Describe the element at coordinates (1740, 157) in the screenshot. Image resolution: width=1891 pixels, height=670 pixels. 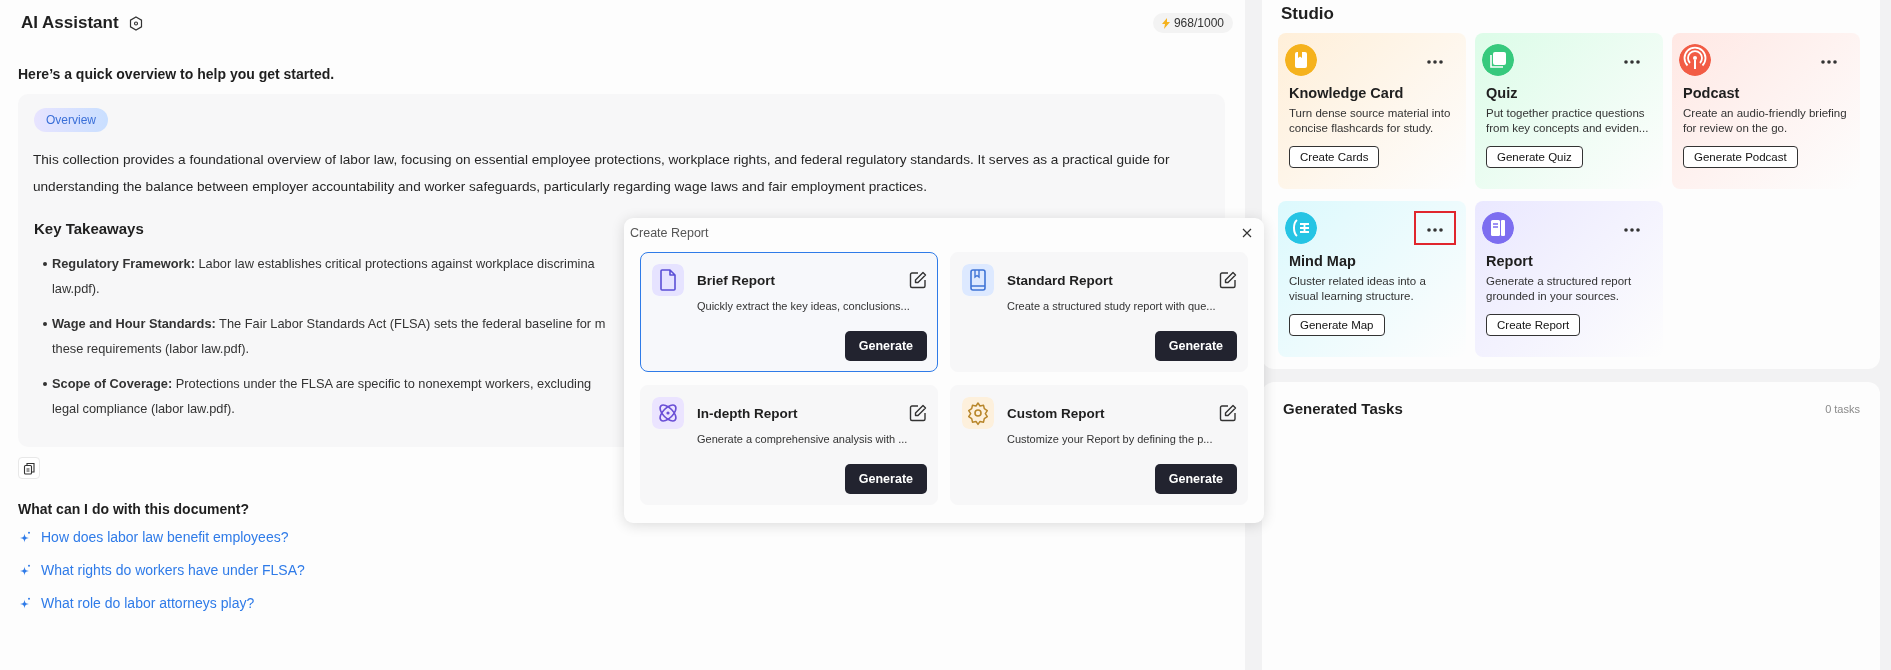
I see `card-action-button: Generate Podcast` at that location.